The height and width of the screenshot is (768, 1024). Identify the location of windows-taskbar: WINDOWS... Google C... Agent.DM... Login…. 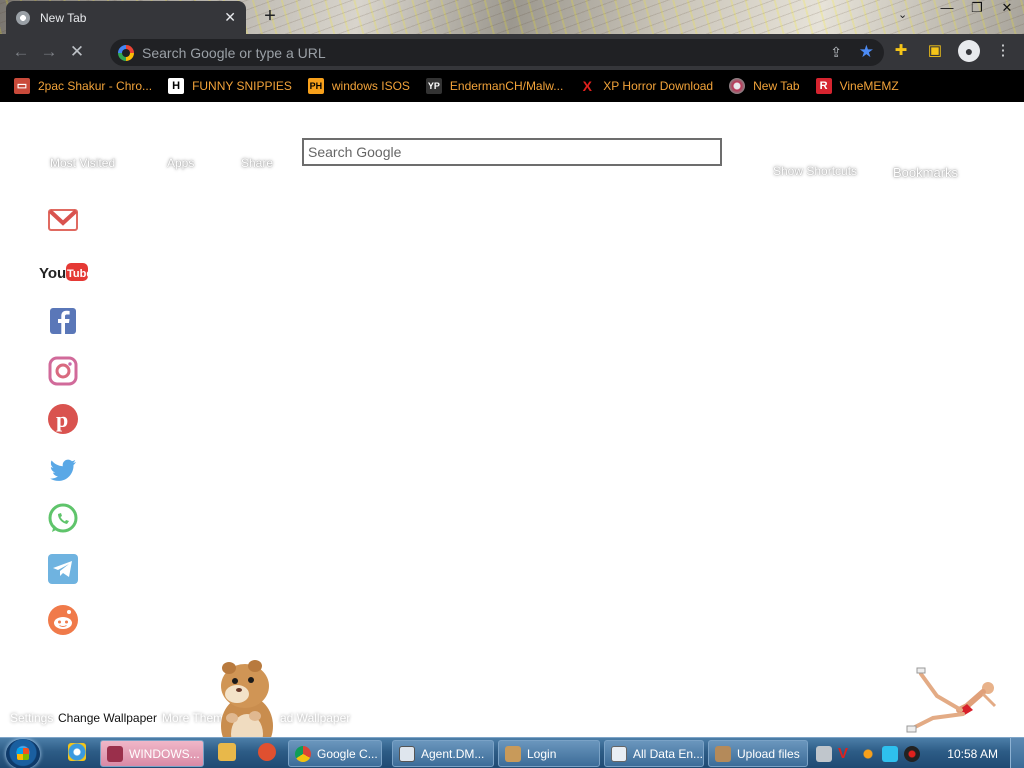
(512, 752).